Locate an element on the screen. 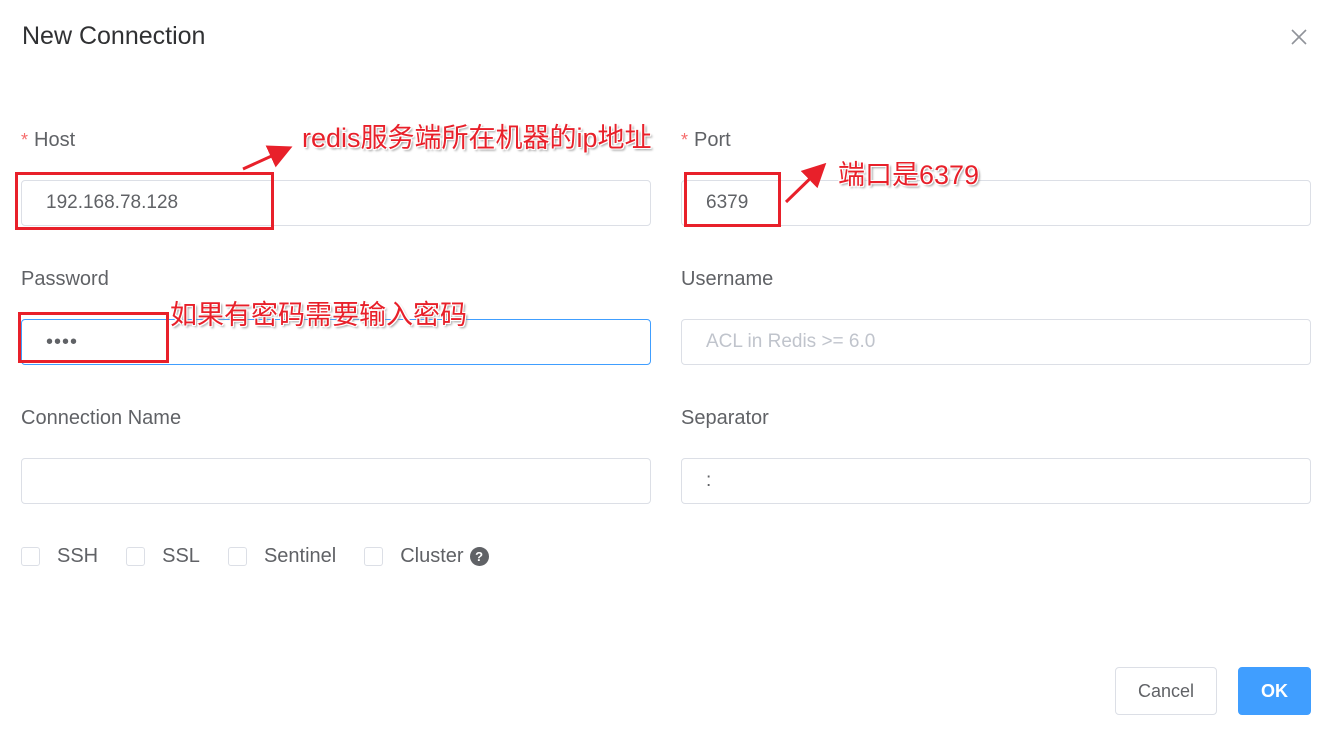  host-input is located at coordinates (336, 203).